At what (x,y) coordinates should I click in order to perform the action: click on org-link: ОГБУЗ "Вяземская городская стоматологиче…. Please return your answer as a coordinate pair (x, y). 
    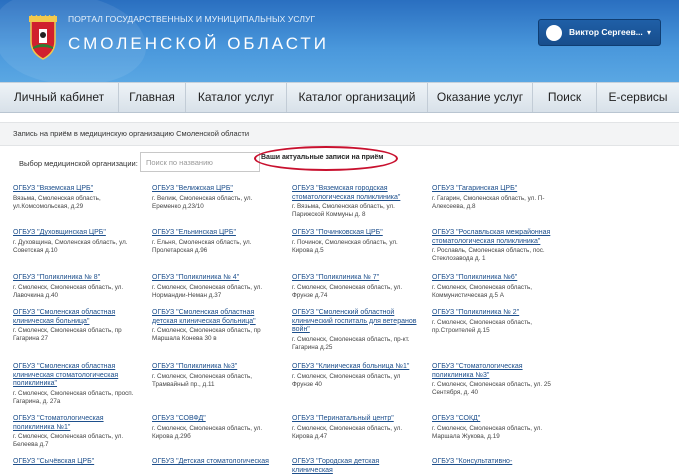
    Looking at the image, I should click on (356, 193).